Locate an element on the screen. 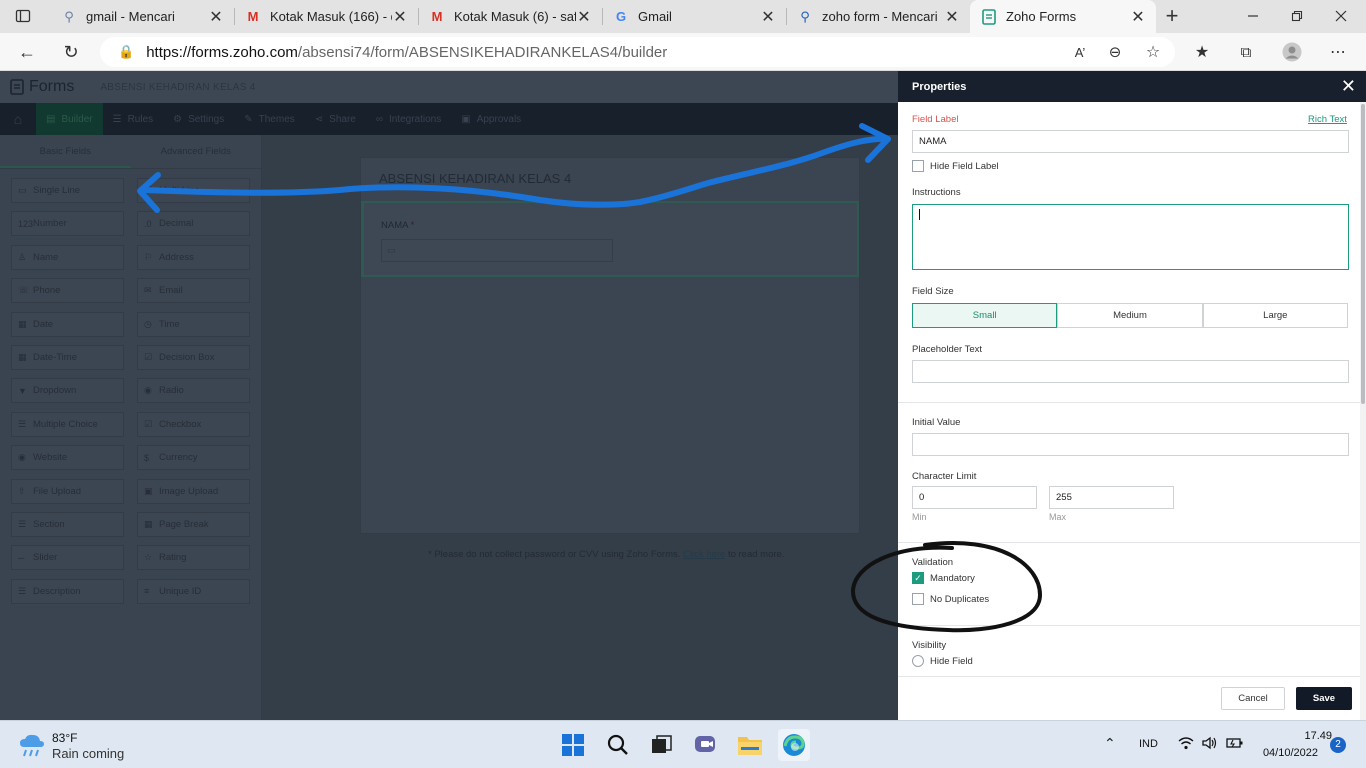  field-type-checkbox: ☑ Checkbox is located at coordinates (193, 424).